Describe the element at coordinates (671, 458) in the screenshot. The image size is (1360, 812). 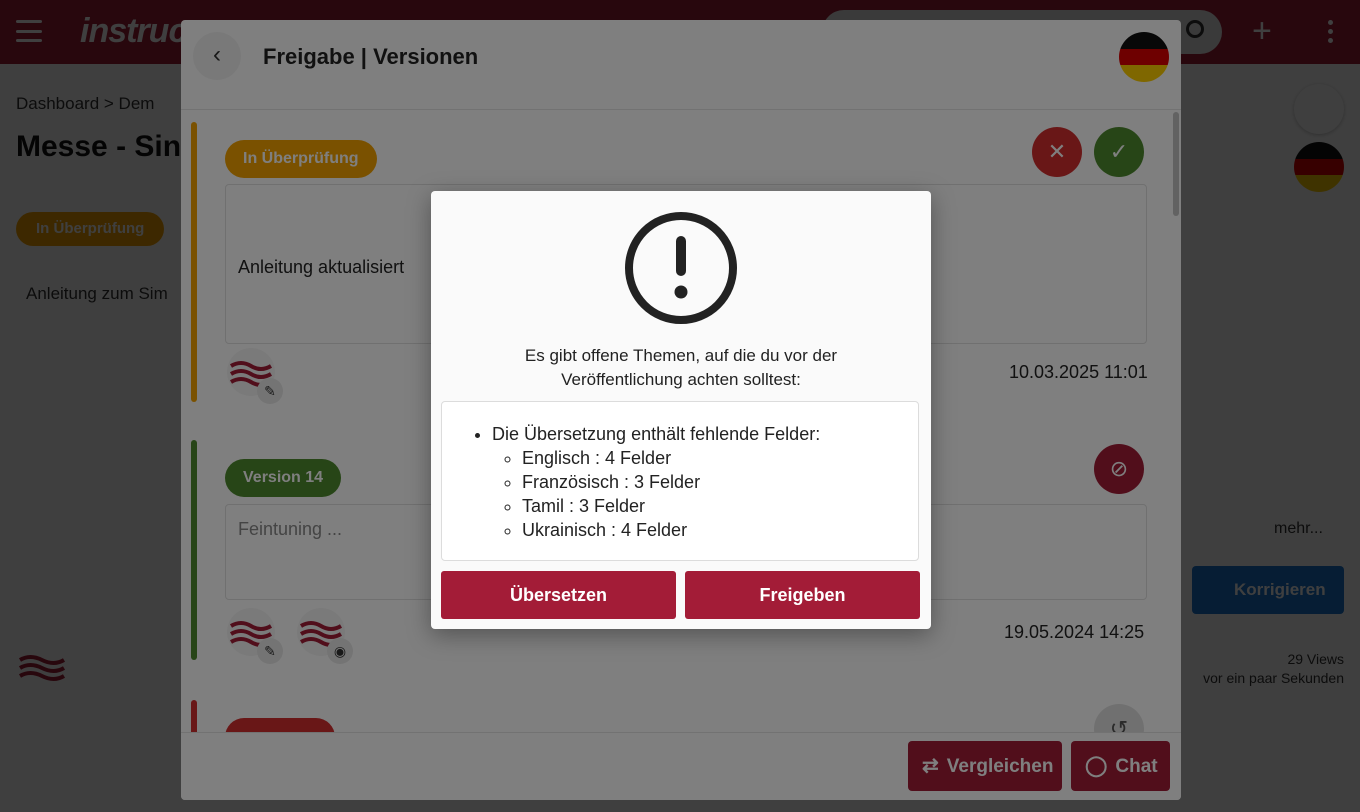
I see `list-item: Englisch : 4 Felder` at that location.